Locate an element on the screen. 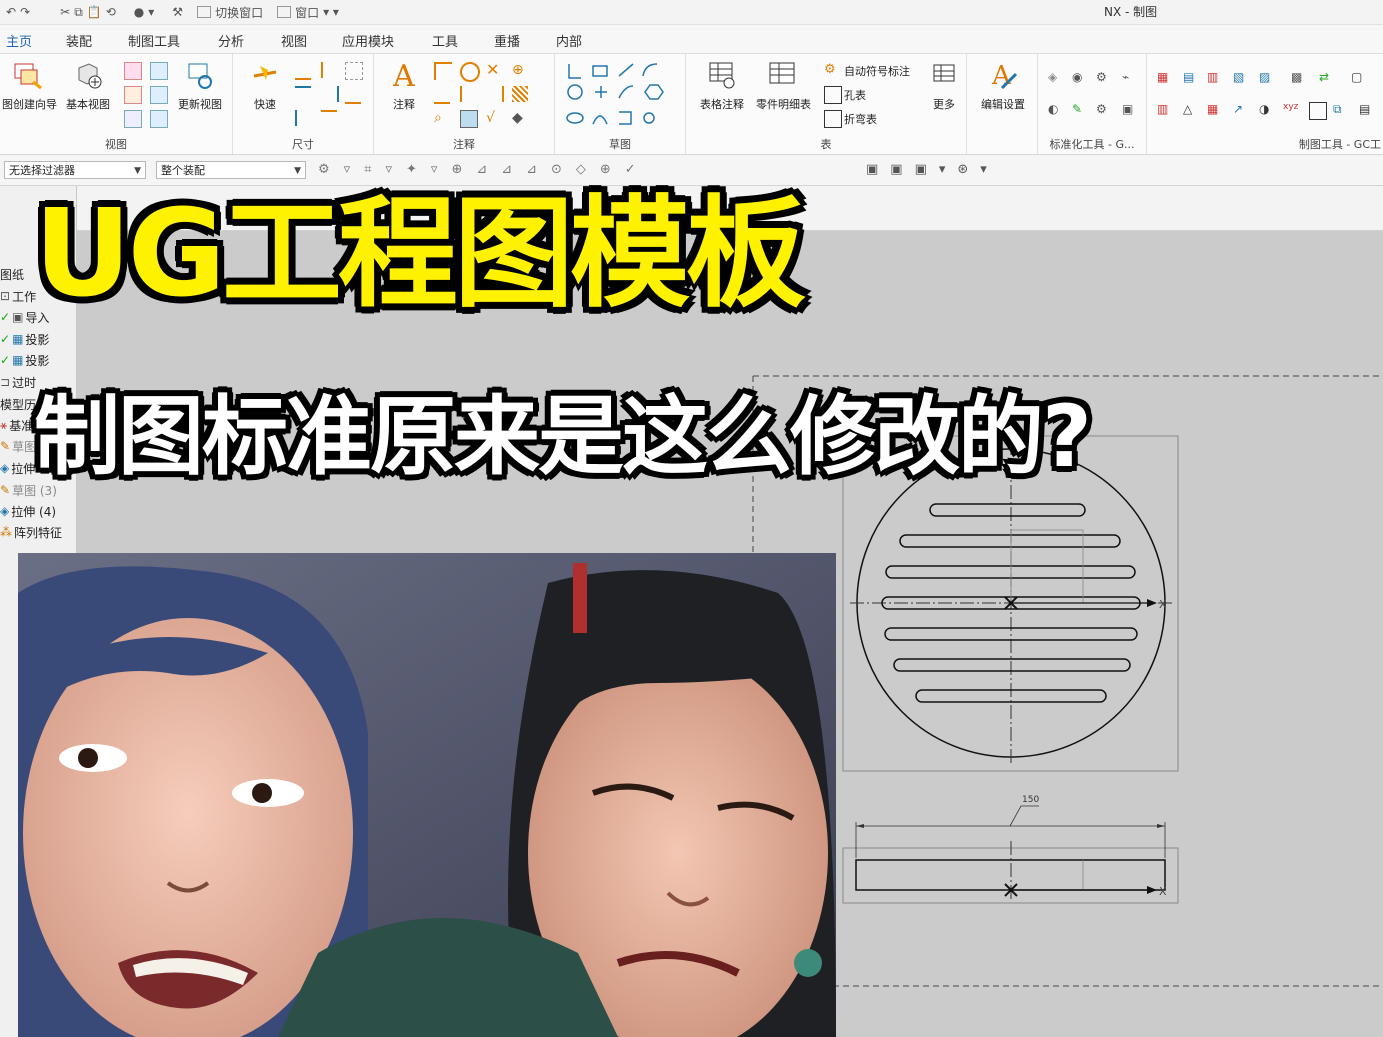  std-tool-icon-5: ◐ is located at coordinates (1056, 110).